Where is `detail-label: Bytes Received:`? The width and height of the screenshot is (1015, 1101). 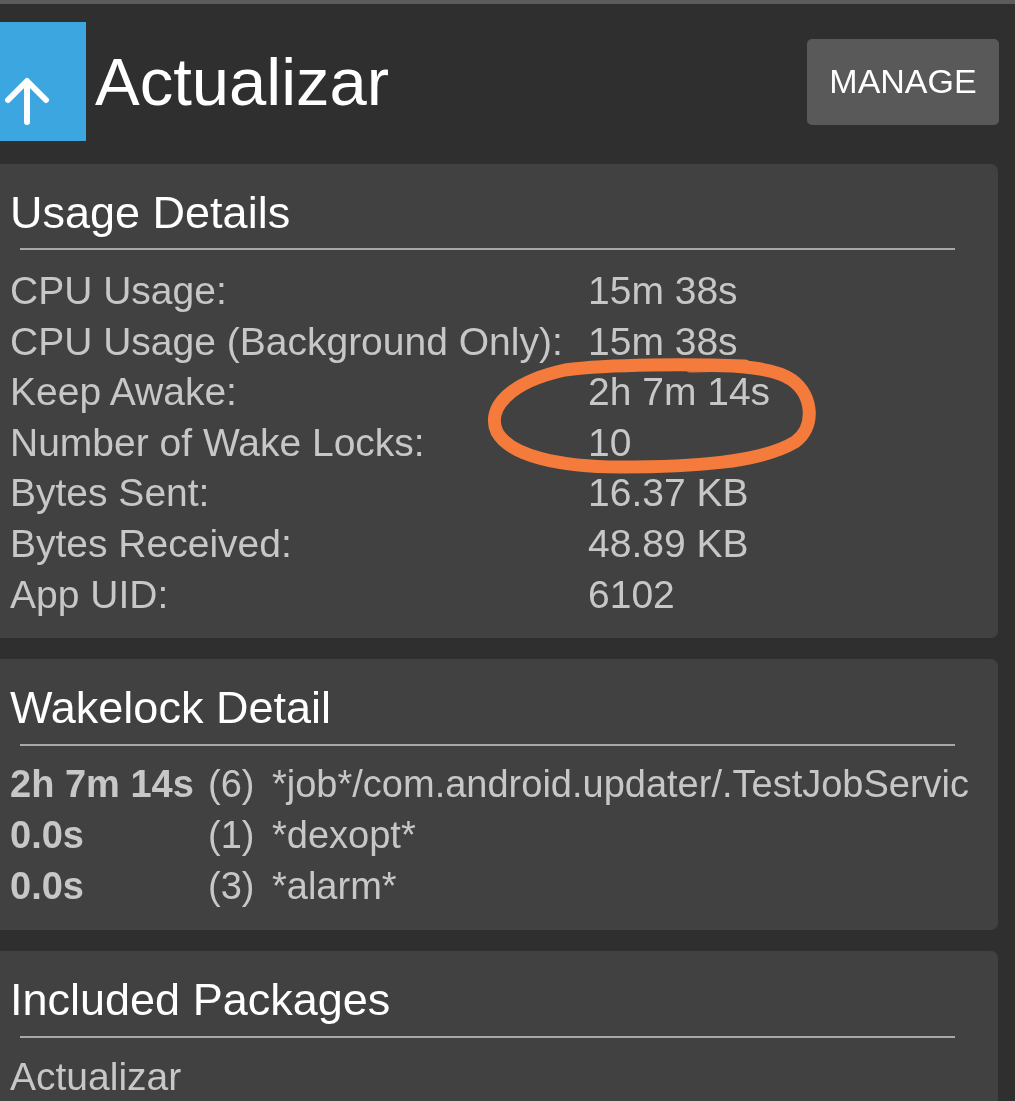 detail-label: Bytes Received: is located at coordinates (151, 543).